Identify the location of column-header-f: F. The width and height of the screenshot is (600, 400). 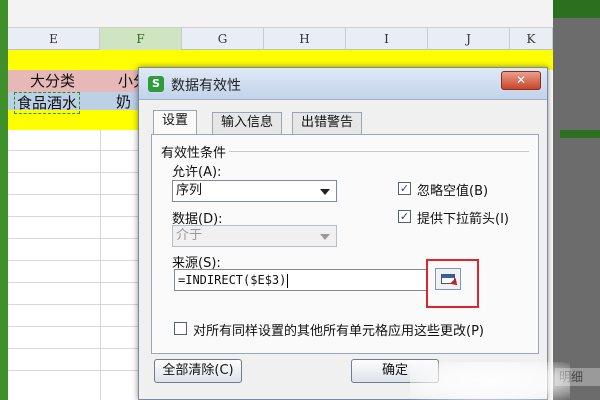
(141, 39).